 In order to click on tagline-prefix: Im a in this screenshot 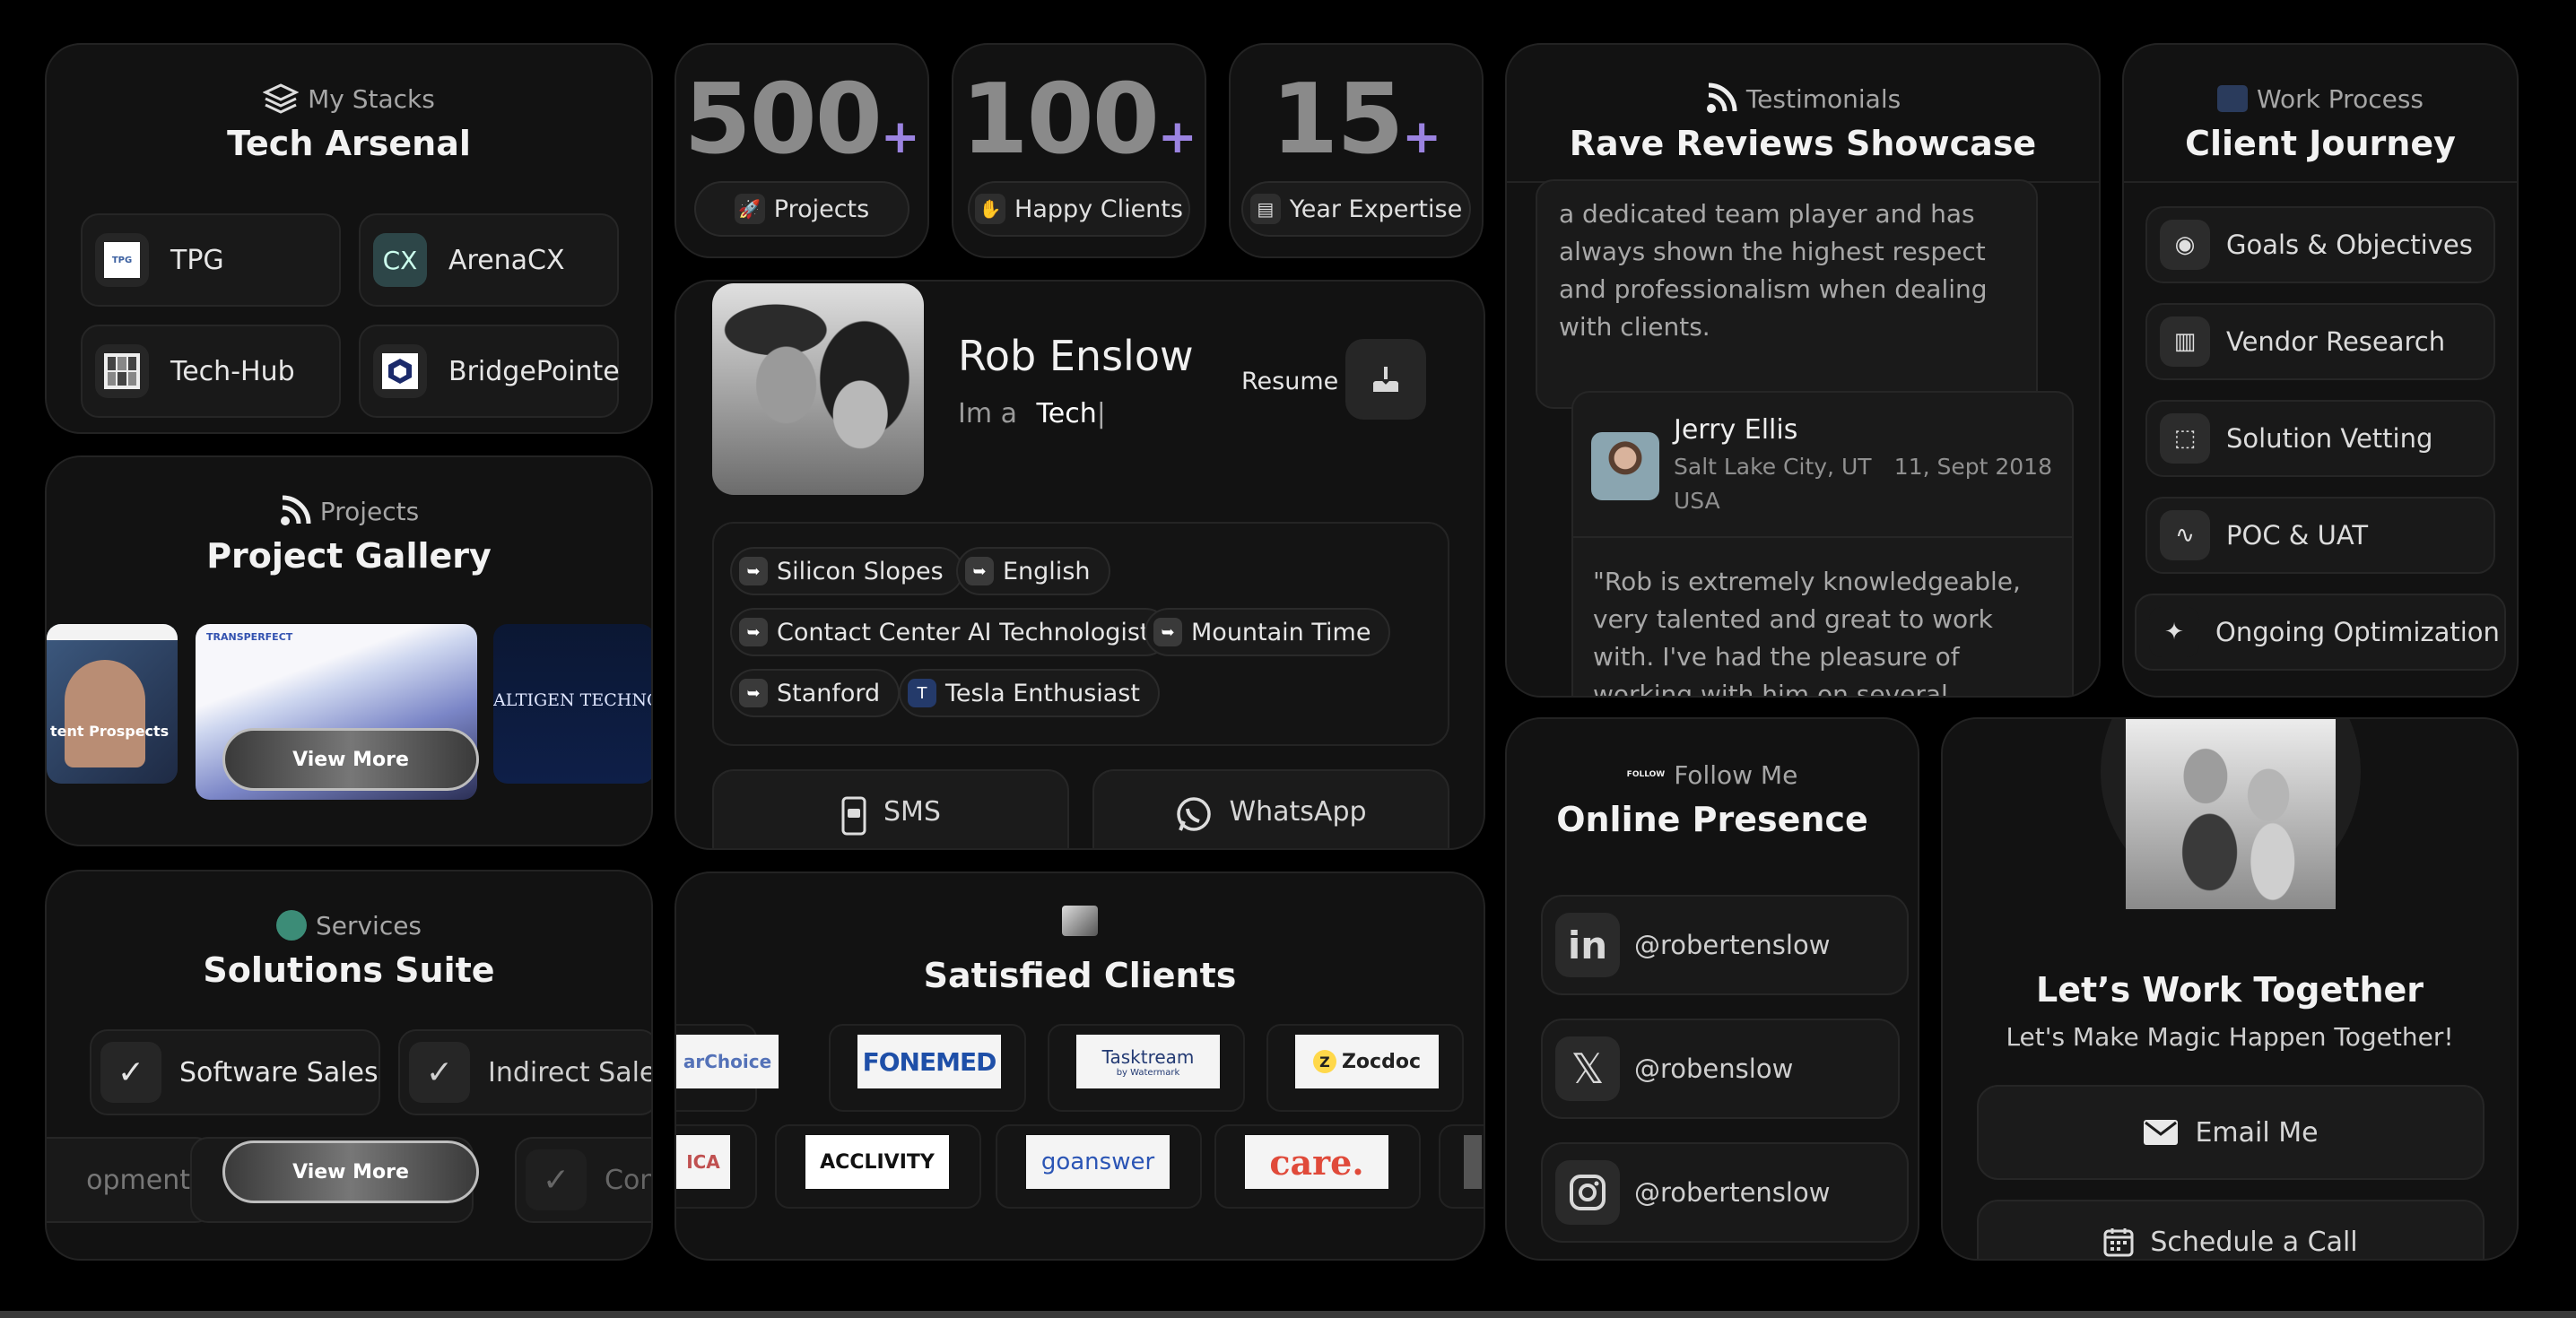, I will do `click(987, 413)`.